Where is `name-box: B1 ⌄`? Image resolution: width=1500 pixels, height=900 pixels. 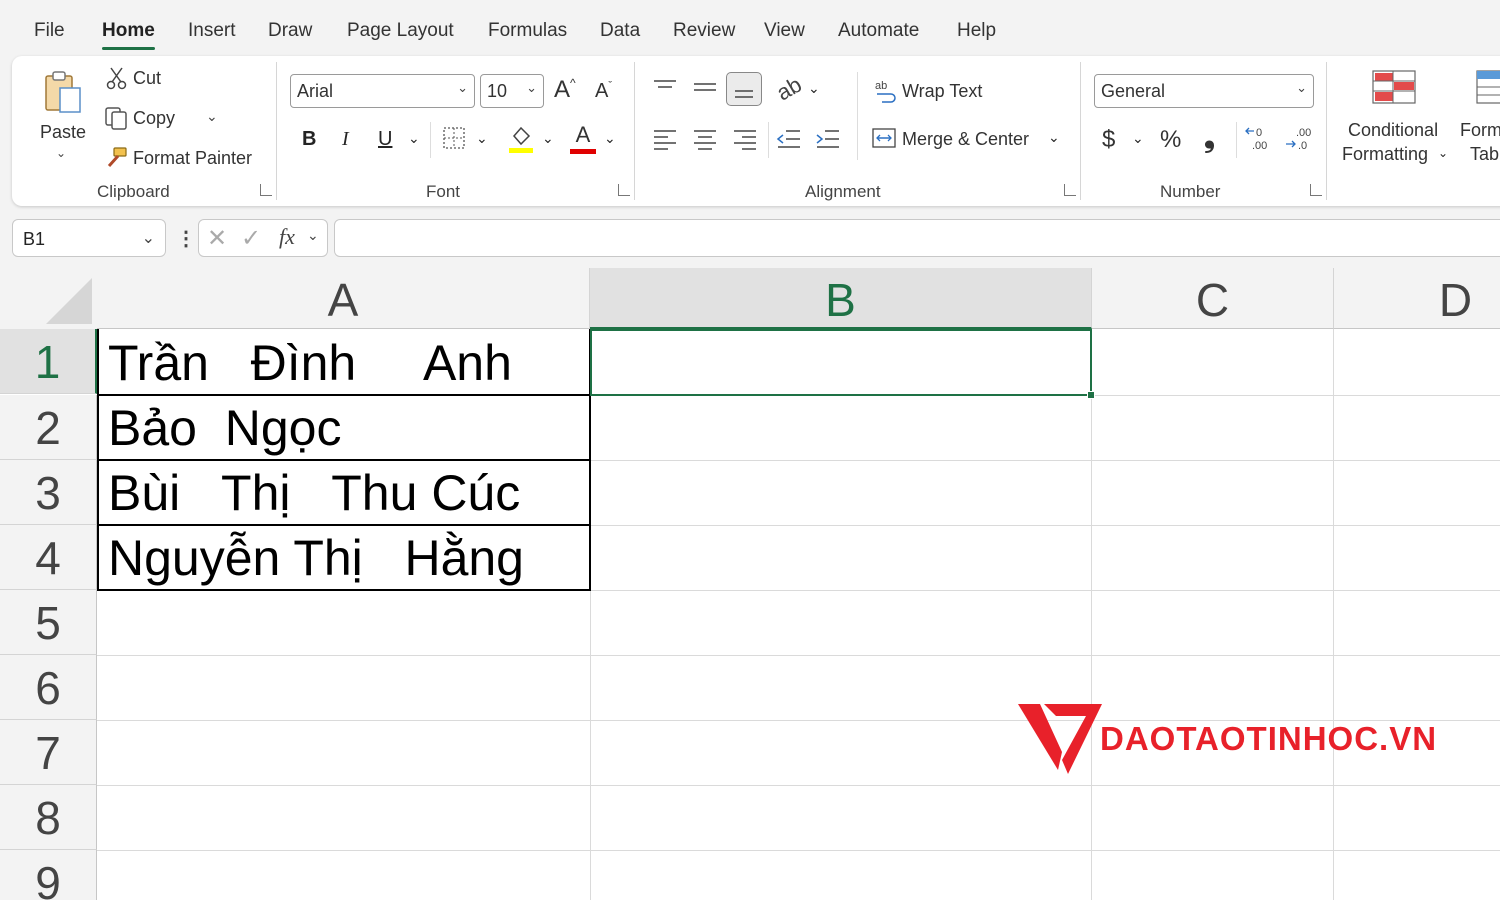
name-box: B1 ⌄ is located at coordinates (89, 238).